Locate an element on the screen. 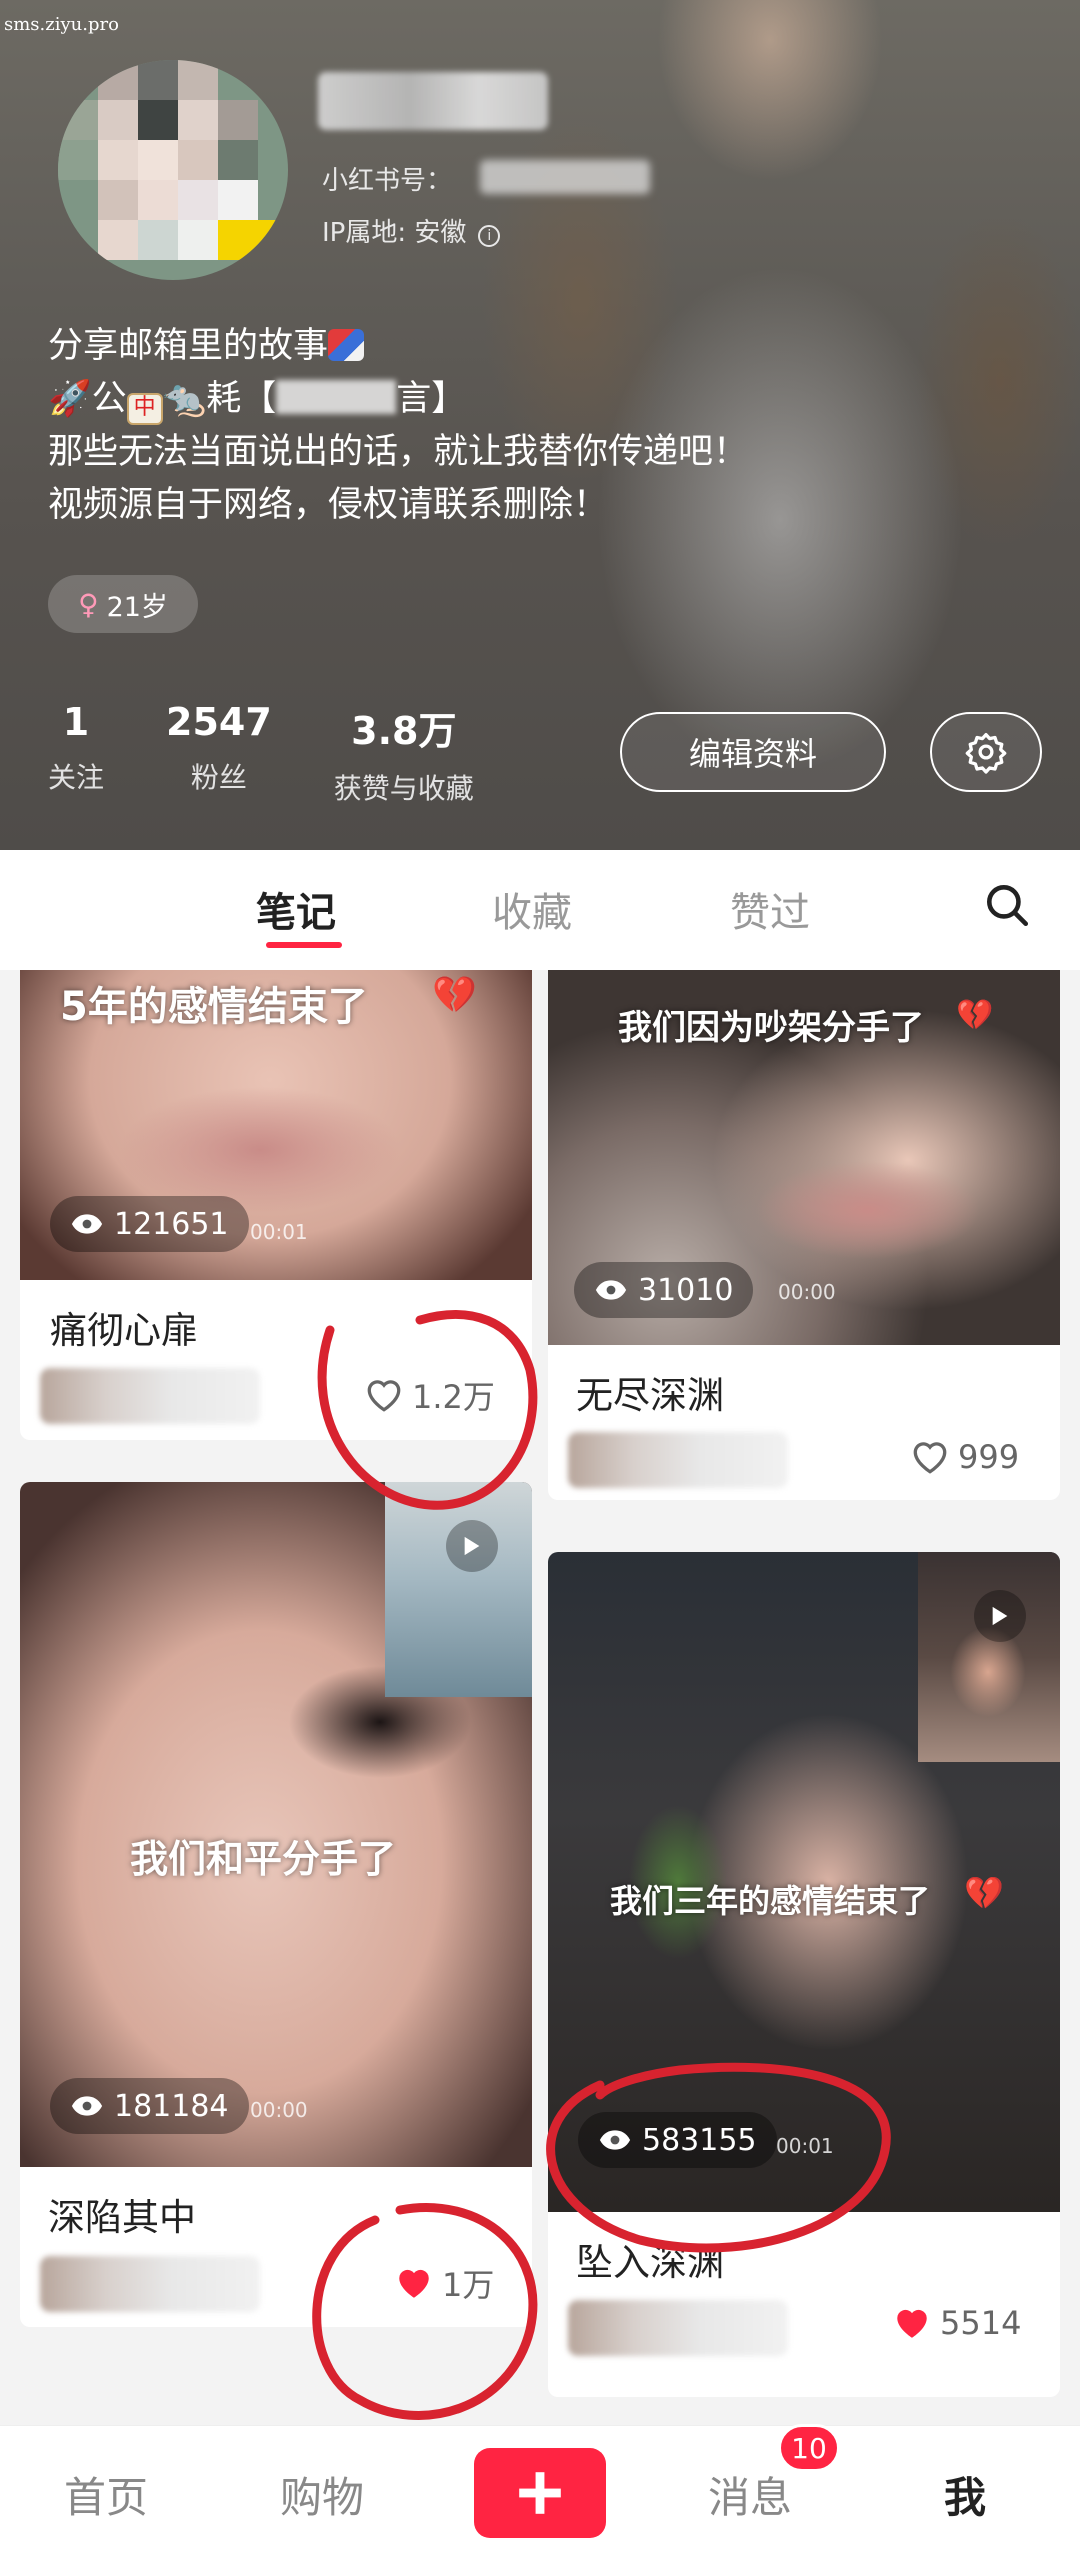 Image resolution: width=1080 pixels, height=2557 pixels. ip-location: IP属地: 安徽 i is located at coordinates (411, 230).